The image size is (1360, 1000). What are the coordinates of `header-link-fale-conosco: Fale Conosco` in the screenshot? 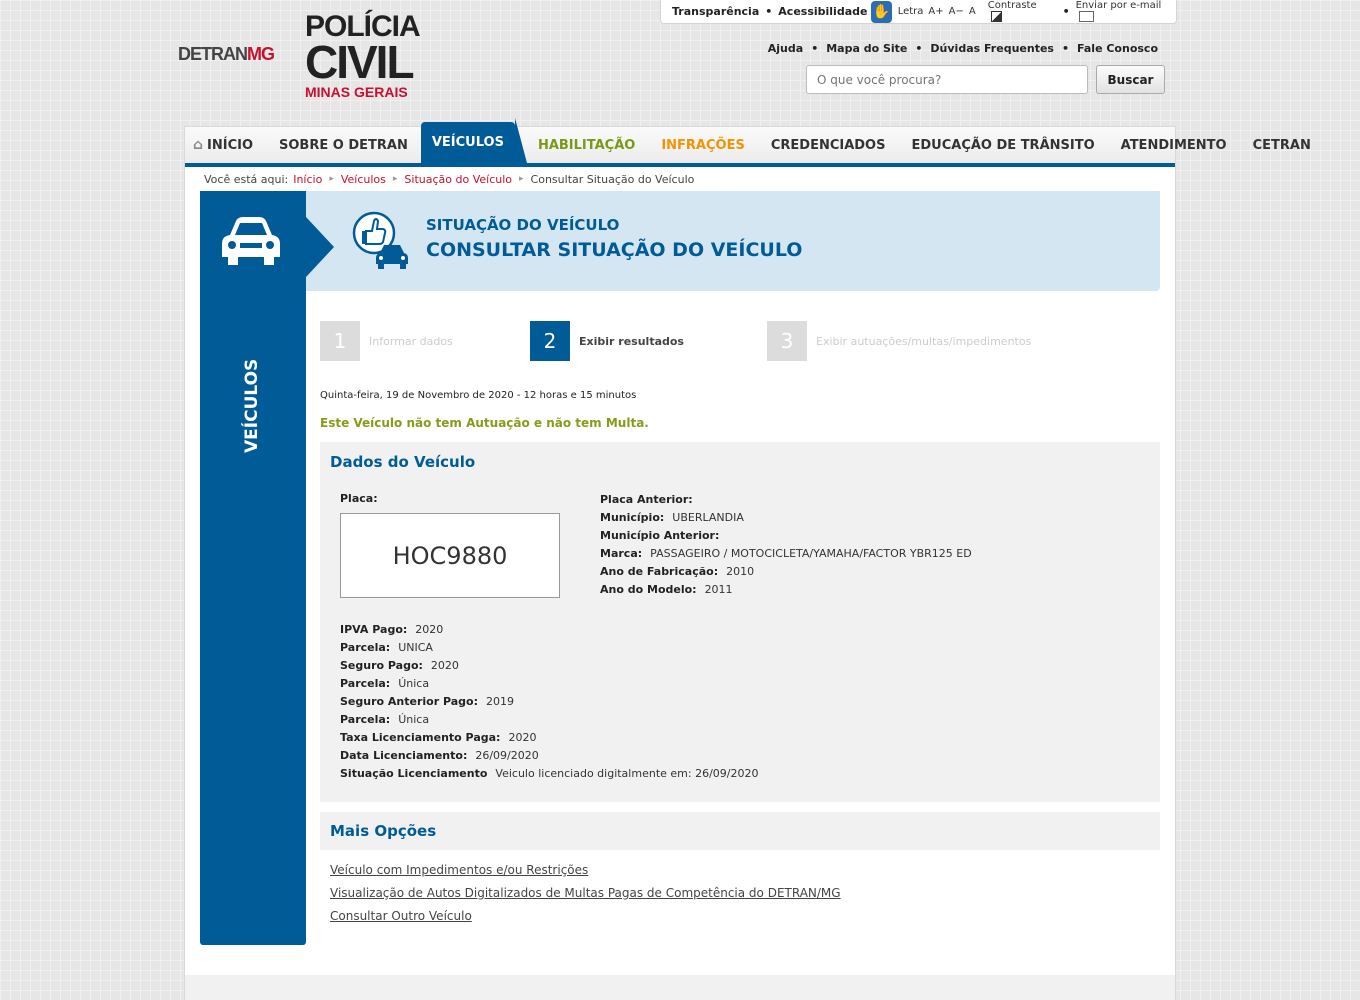 It's located at (1117, 48).